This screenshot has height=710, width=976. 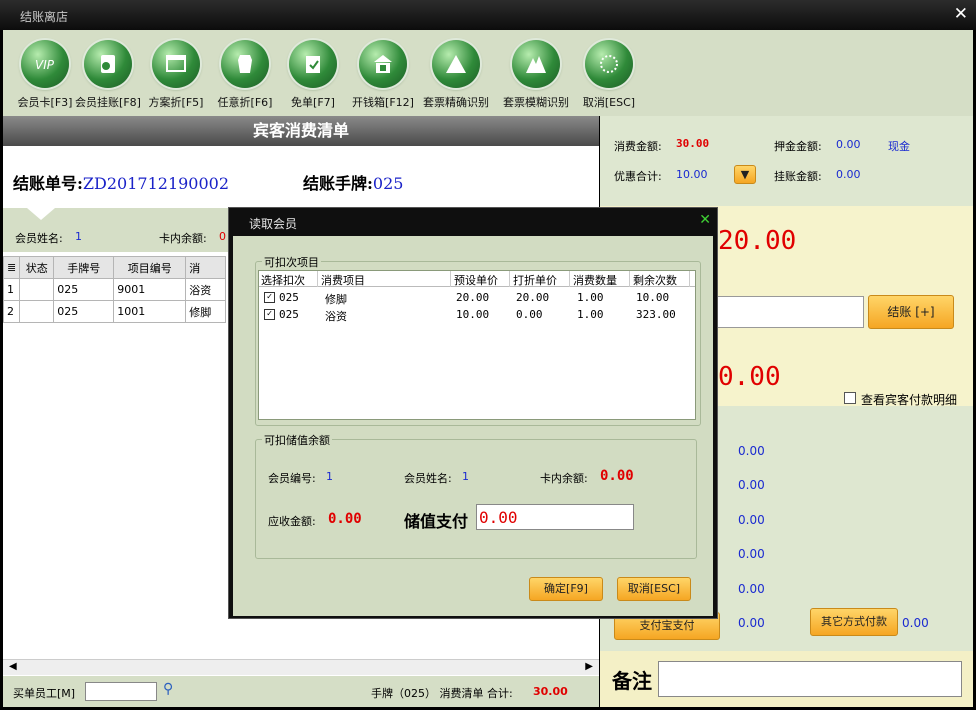 What do you see at coordinates (810, 679) in the screenshot?
I see `note-input` at bounding box center [810, 679].